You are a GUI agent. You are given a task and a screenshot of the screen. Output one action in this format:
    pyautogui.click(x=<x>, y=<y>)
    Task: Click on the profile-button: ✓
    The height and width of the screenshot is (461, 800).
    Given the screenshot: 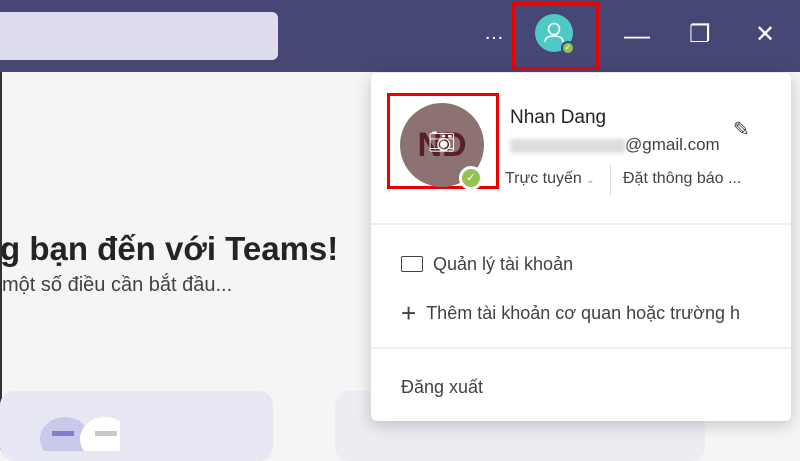 What is the action you would take?
    pyautogui.click(x=555, y=36)
    